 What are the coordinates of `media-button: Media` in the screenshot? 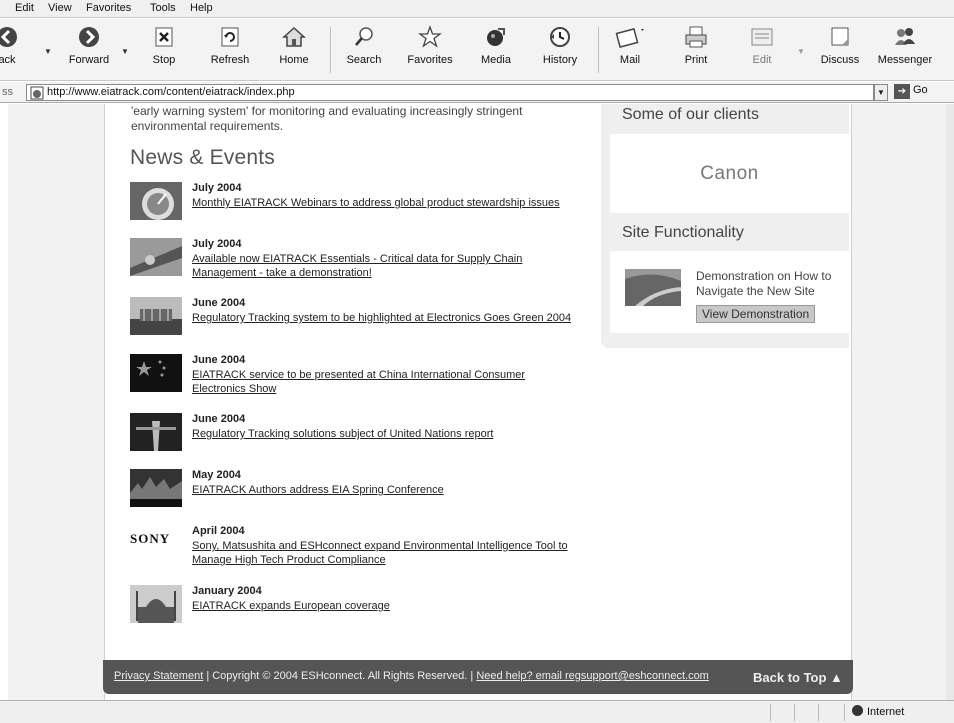 It's located at (496, 45).